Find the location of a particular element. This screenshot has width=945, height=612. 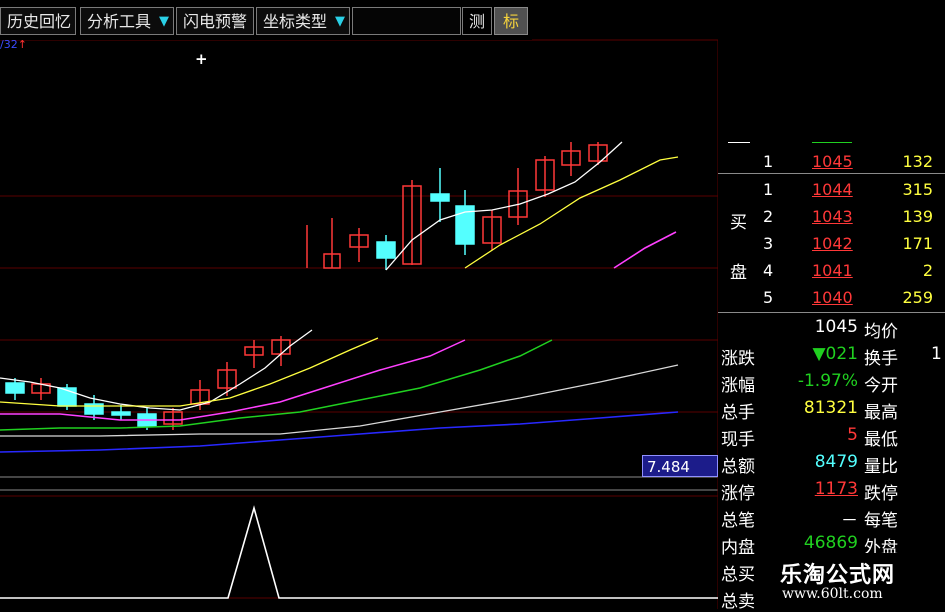

stat-row: 总额 8479 量比 is located at coordinates (831, 463).